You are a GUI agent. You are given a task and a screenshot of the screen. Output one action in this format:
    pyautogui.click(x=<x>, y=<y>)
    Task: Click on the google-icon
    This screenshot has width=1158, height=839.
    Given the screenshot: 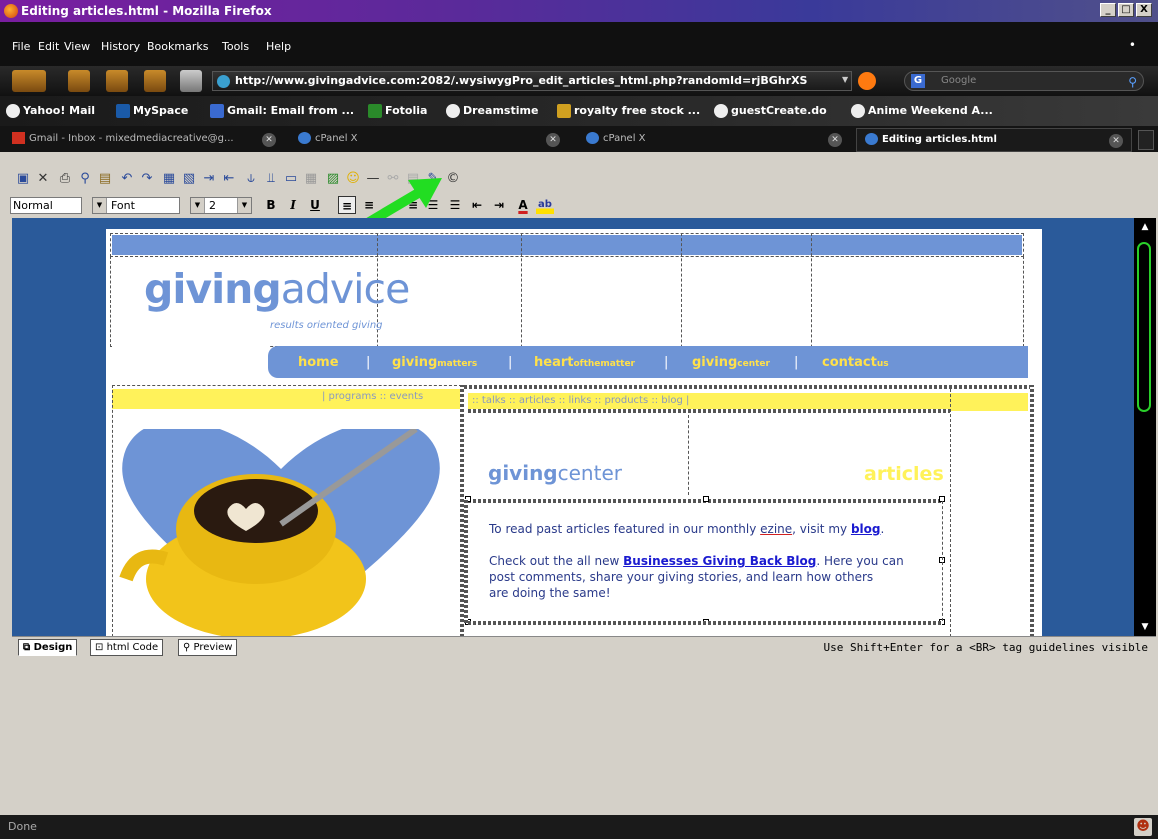 What is the action you would take?
    pyautogui.click(x=217, y=111)
    